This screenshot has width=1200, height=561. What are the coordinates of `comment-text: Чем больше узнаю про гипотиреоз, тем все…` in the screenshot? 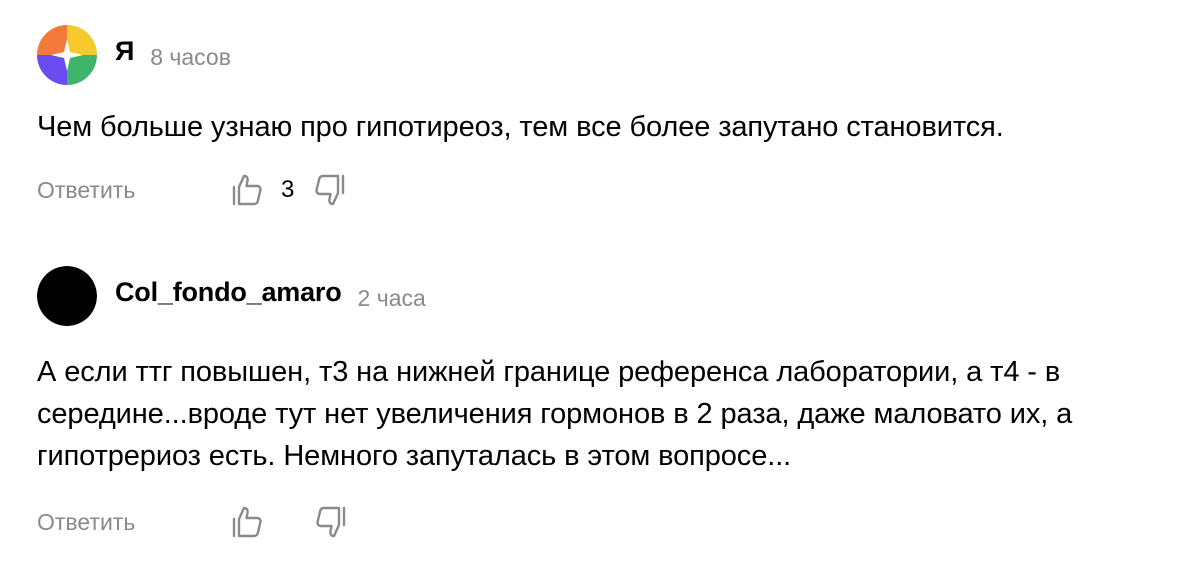 It's located at (520, 127).